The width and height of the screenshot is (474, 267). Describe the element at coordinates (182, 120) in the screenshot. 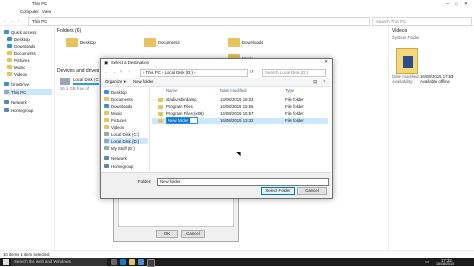

I see `rename-input: New folder` at that location.